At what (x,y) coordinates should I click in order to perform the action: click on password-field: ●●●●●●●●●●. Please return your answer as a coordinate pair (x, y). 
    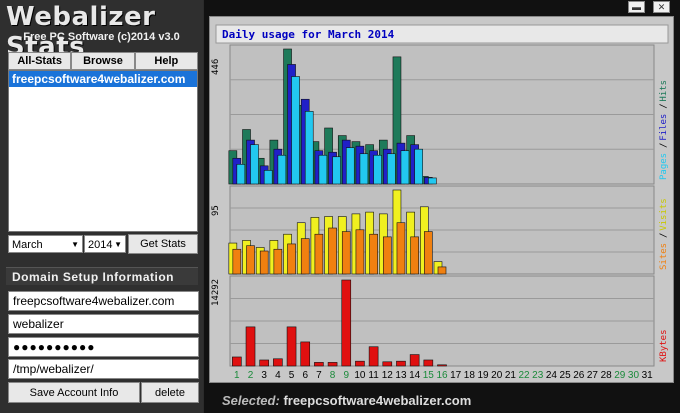
    Looking at the image, I should click on (103, 347).